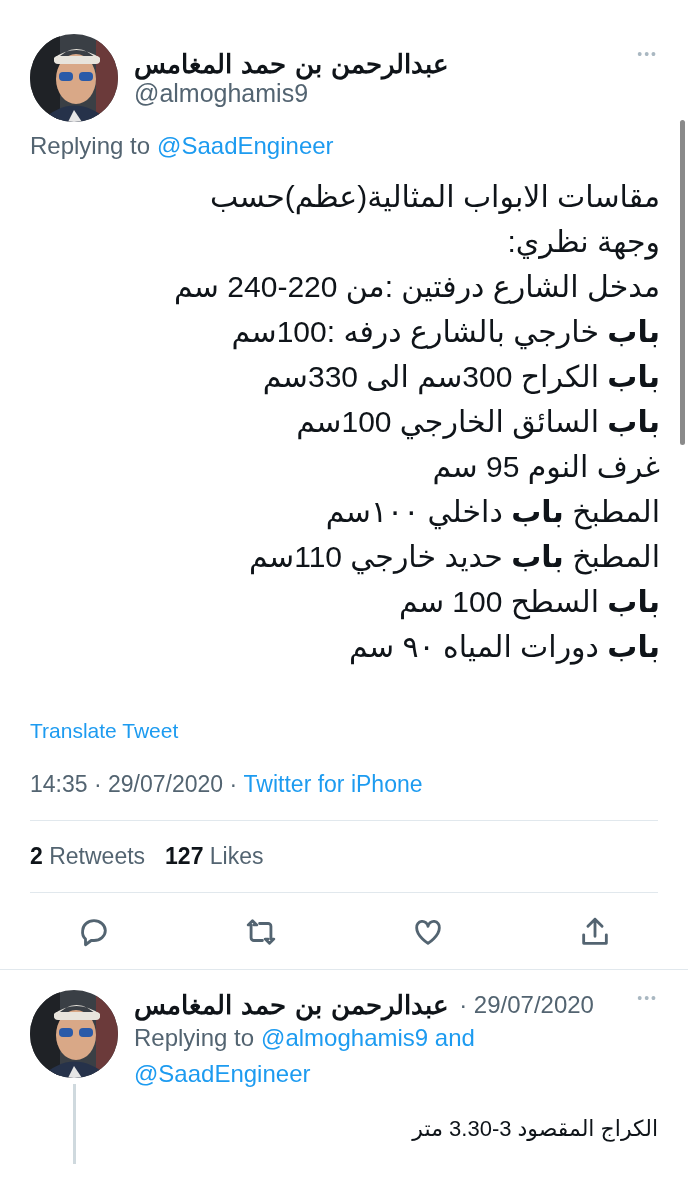 The width and height of the screenshot is (688, 1200). What do you see at coordinates (478, 423) in the screenshot?
I see `tweet-text-line: باب السائق الخارجي 100سم` at bounding box center [478, 423].